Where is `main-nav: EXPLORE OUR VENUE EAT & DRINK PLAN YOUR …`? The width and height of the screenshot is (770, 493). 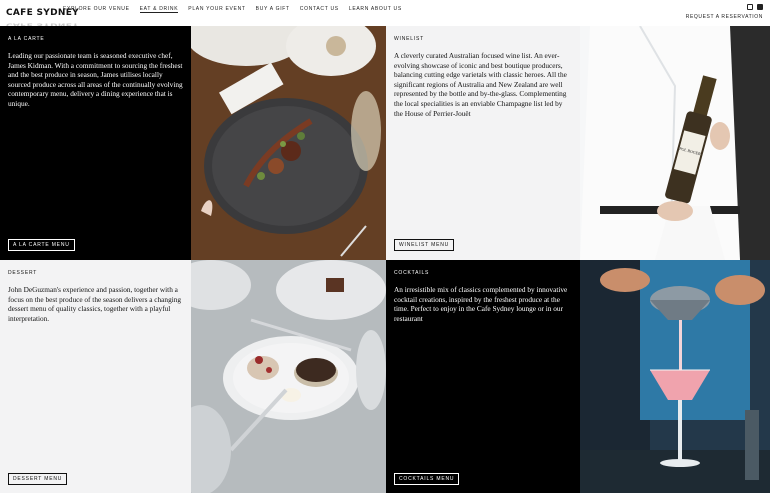
main-nav: EXPLORE OUR VENUE EAT & DRINK PLAN YOUR … is located at coordinates (232, 9).